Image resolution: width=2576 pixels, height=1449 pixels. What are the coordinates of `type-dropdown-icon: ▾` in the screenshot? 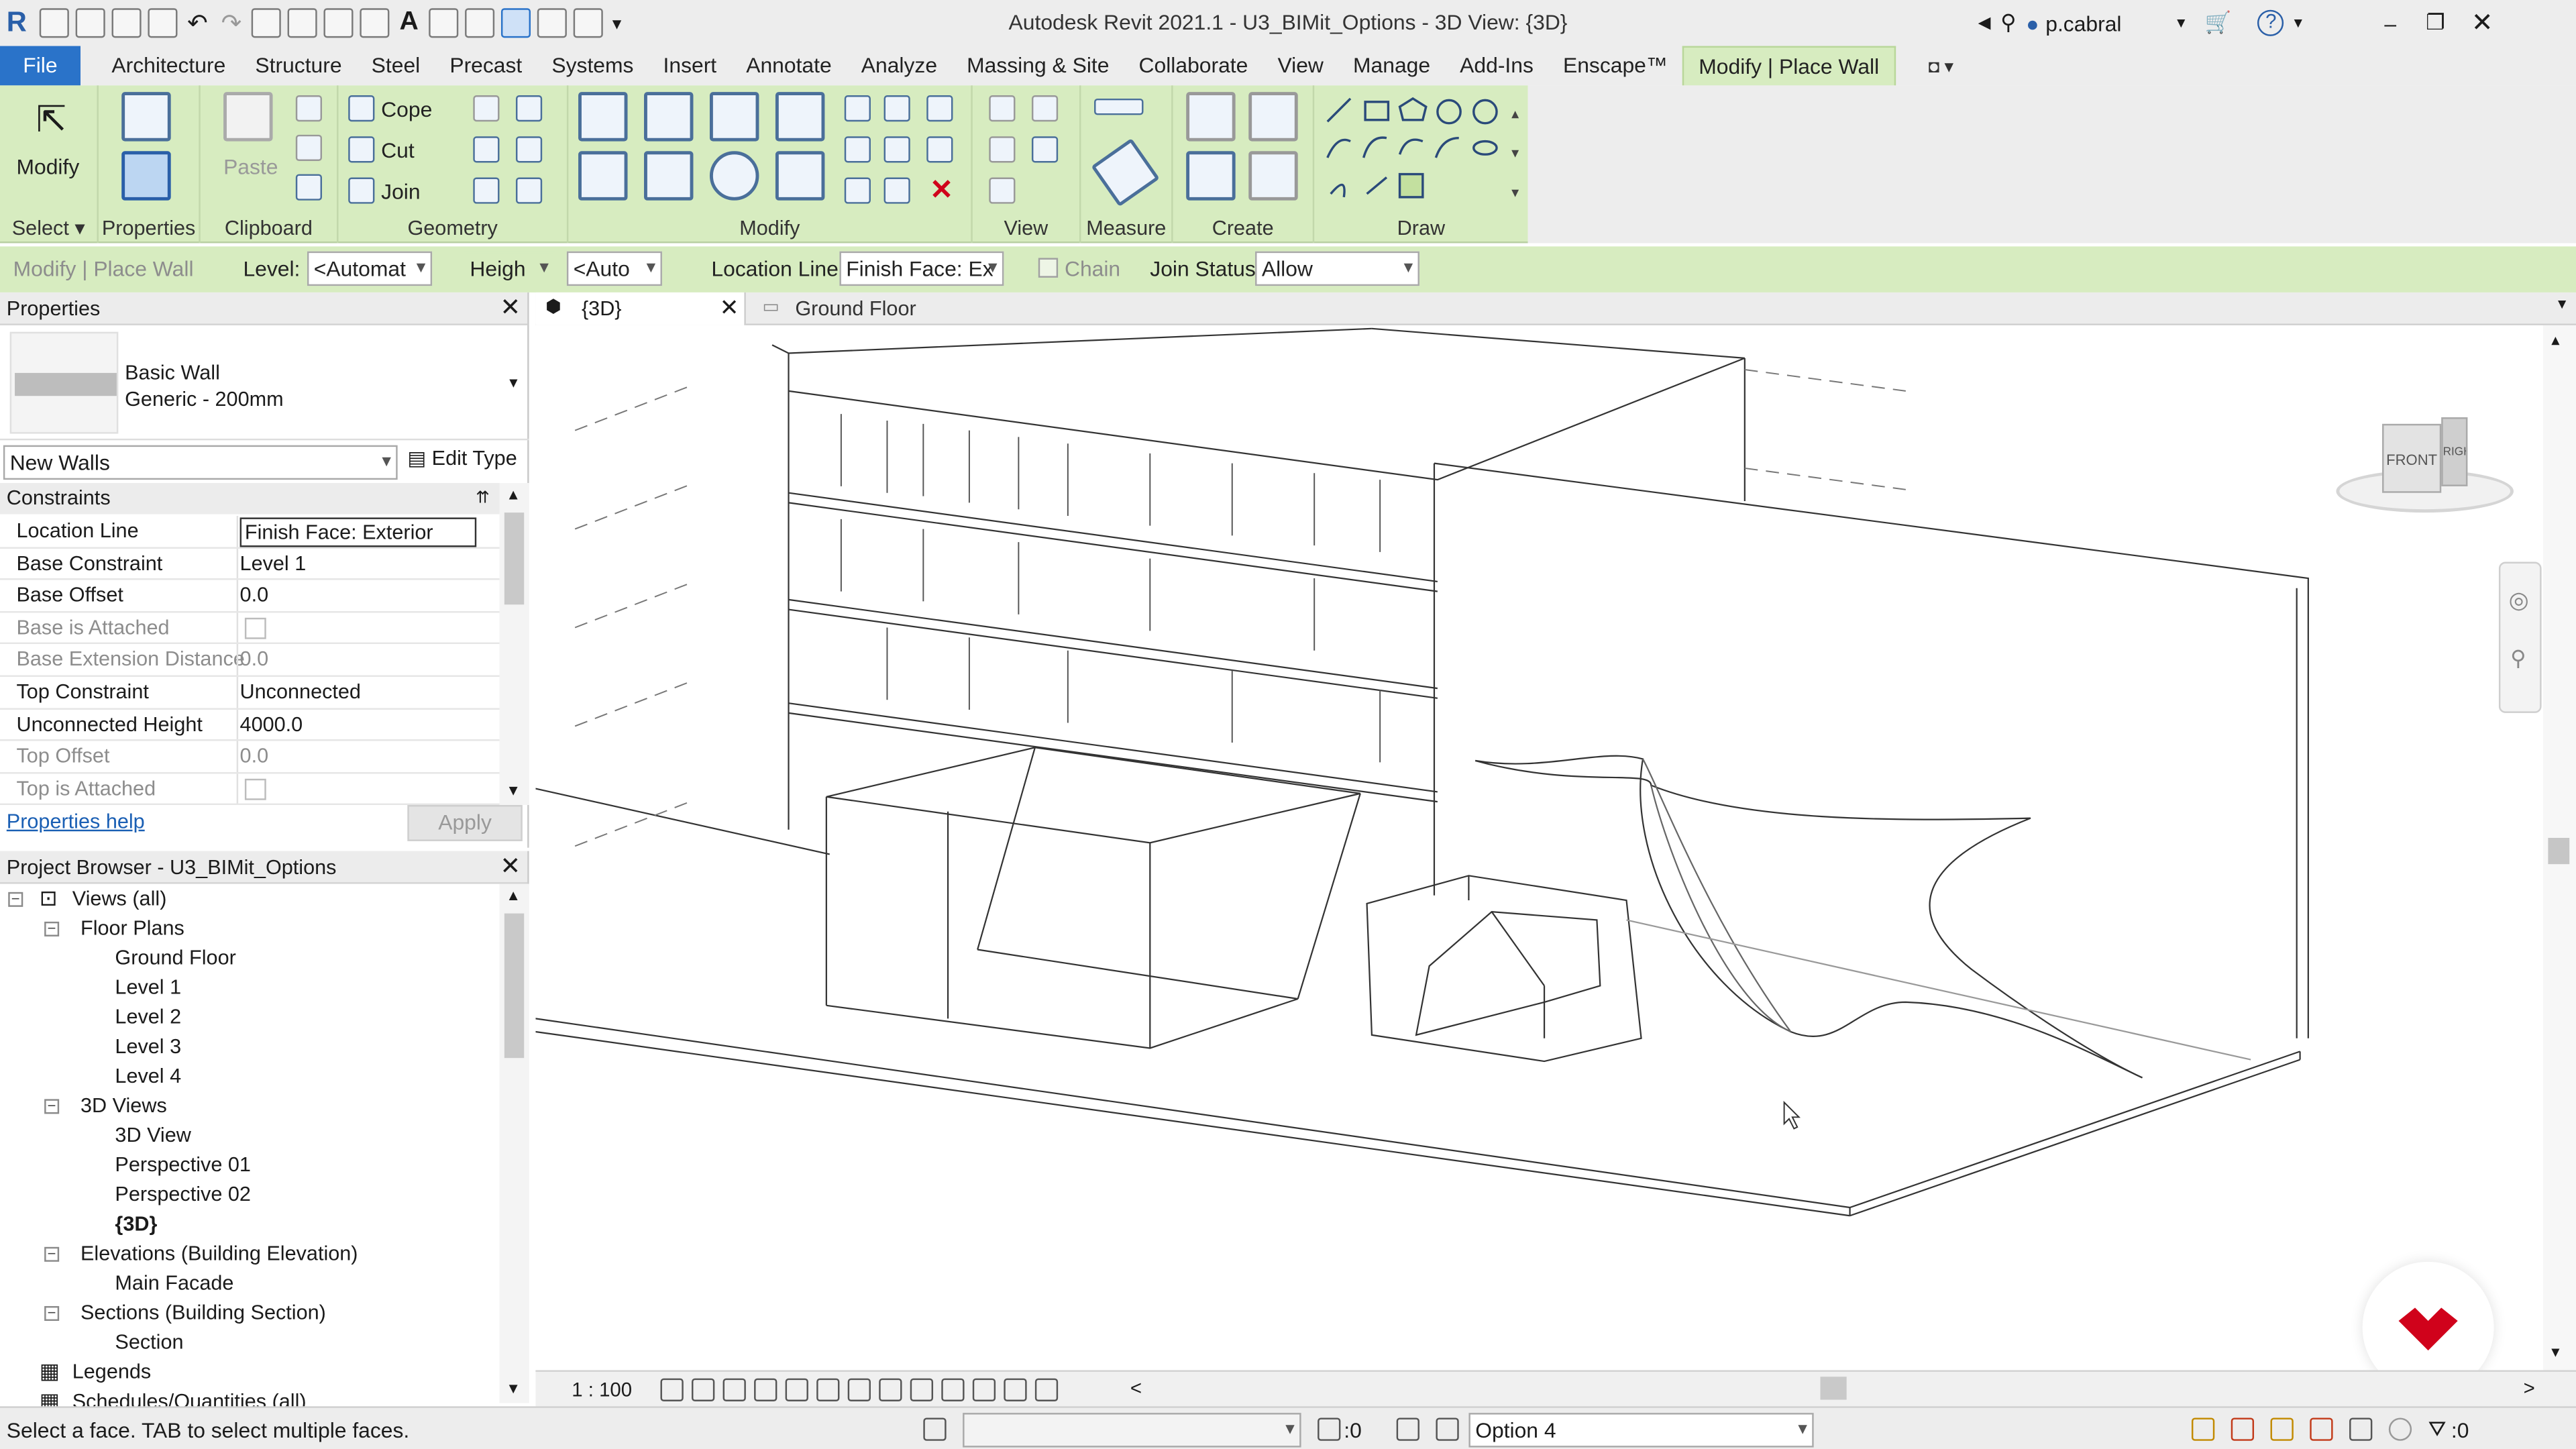 It's located at (513, 383).